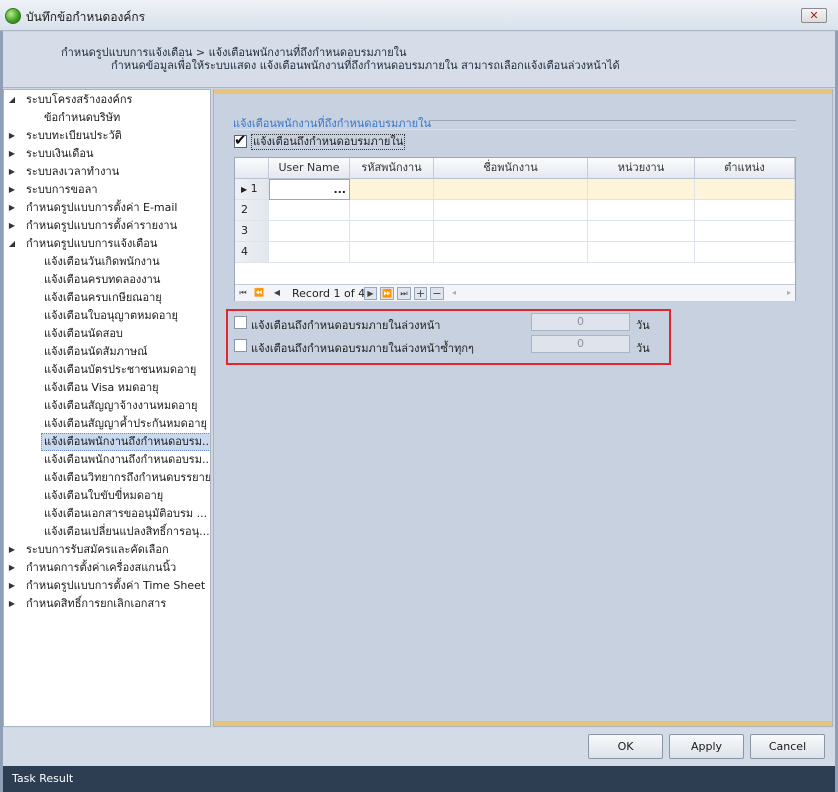 The height and width of the screenshot is (792, 838). Describe the element at coordinates (103, 297) in the screenshot. I see `tree-item-label: แจ้งเตือนครบเกษียณอายุ` at that location.